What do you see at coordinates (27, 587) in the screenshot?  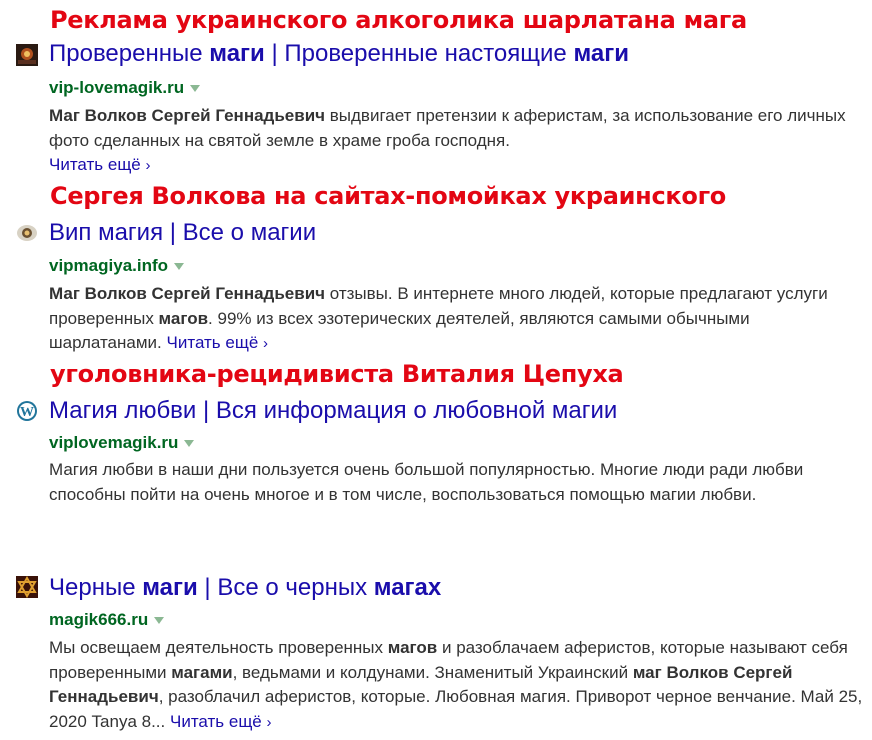 I see `star-of-david-icon` at bounding box center [27, 587].